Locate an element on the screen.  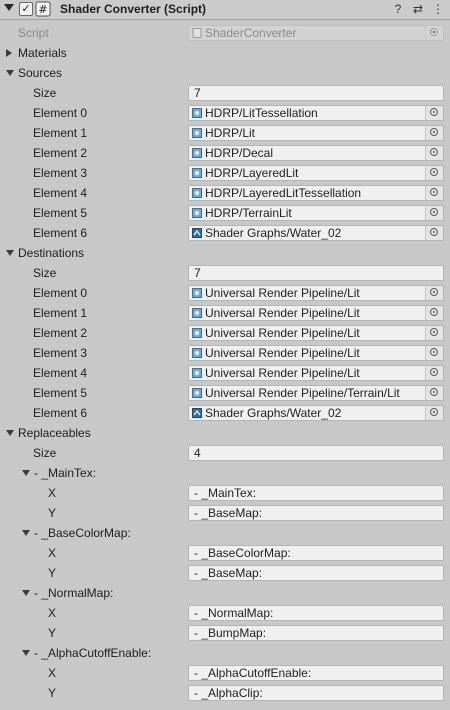
source-shader-field: Shader Graphs/Water_02 is located at coordinates (316, 233).